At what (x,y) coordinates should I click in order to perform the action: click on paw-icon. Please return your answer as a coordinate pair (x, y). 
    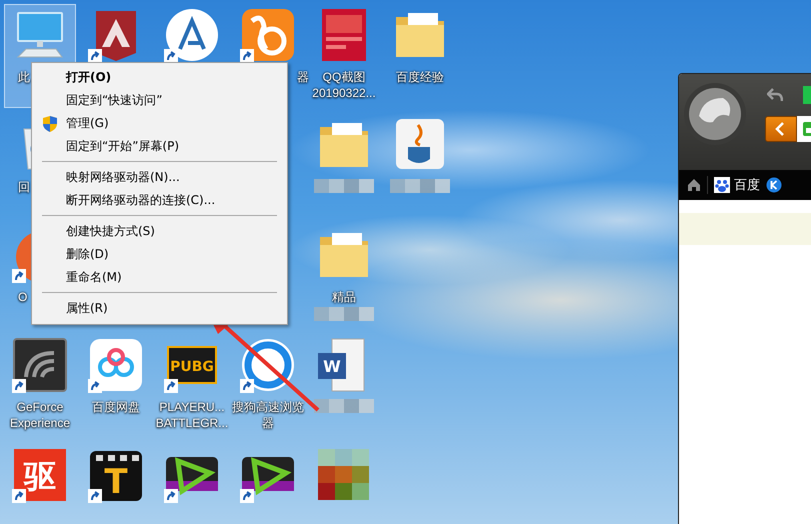
    Looking at the image, I should click on (722, 185).